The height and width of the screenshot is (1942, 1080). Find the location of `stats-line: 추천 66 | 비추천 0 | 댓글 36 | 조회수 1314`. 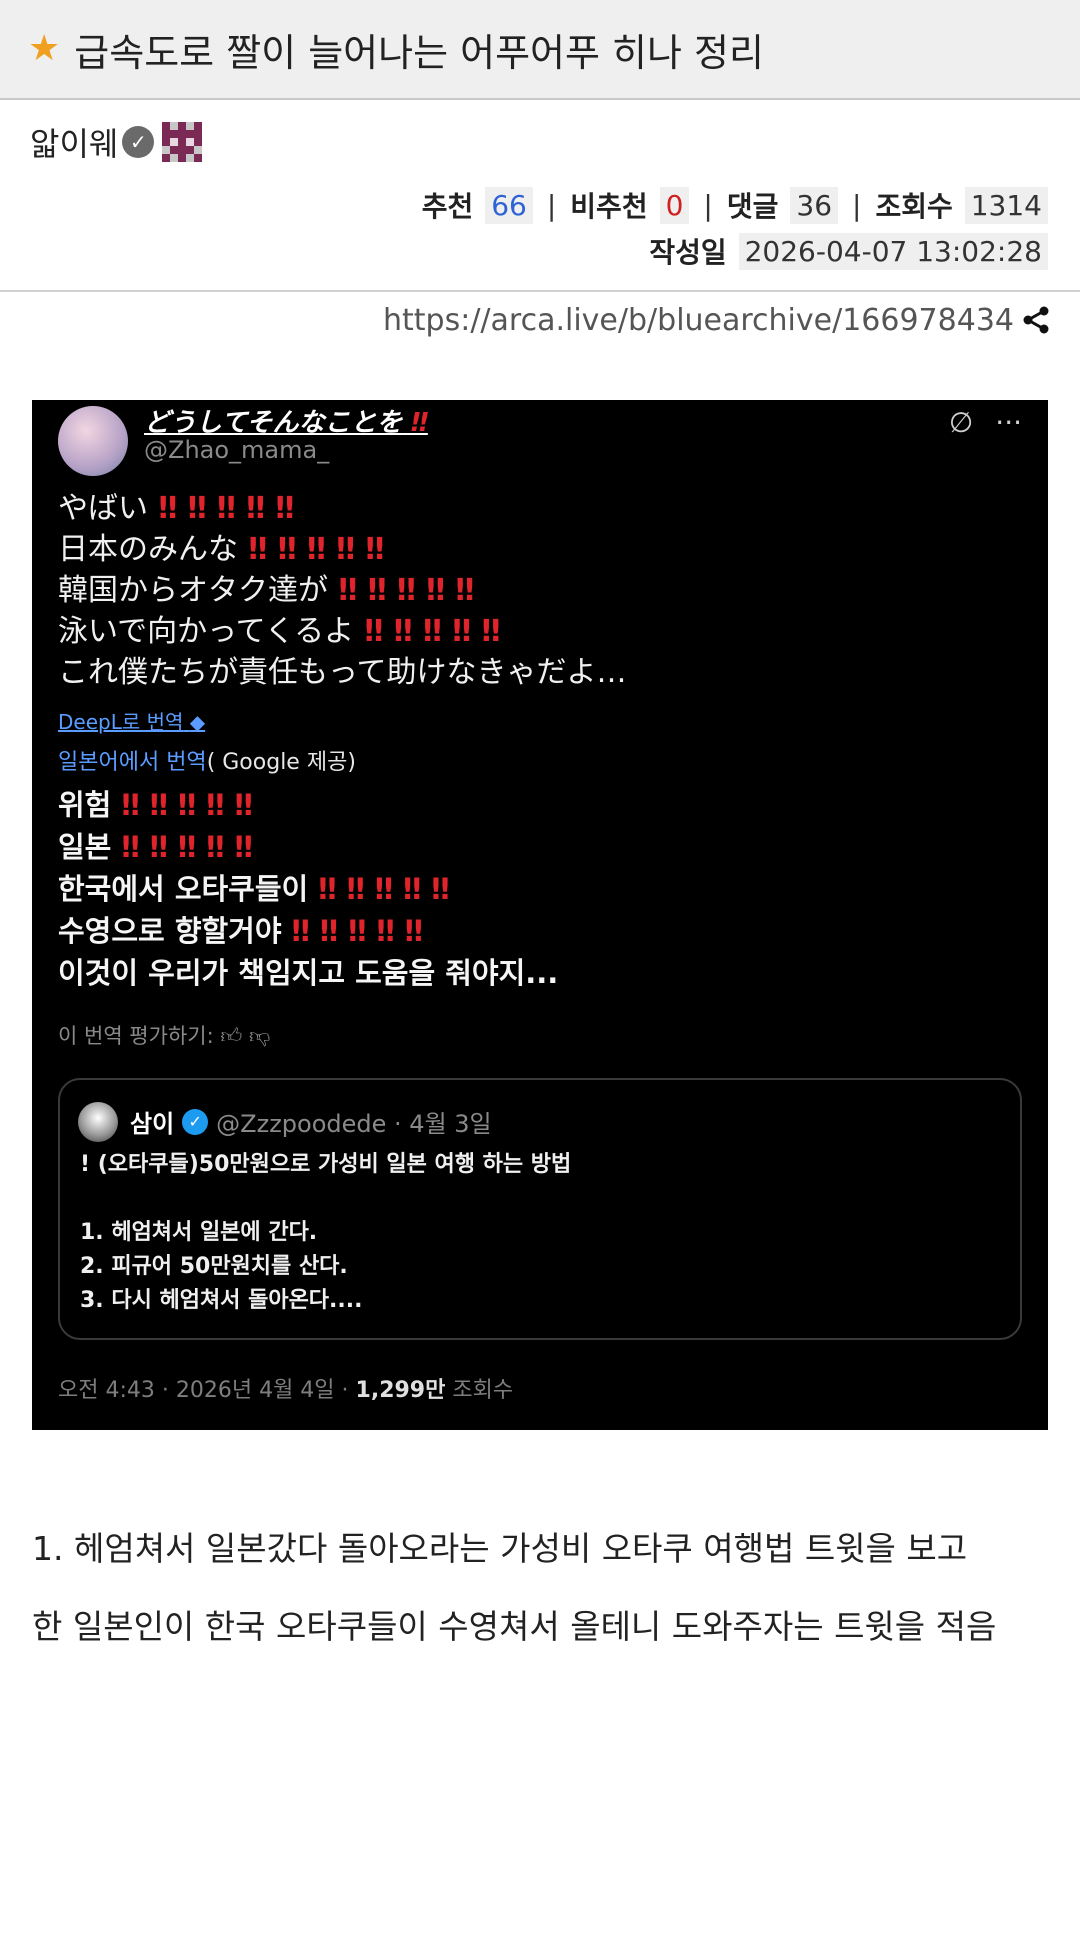

stats-line: 추천 66 | 비추천 0 | 댓글 36 | 조회수 1314 is located at coordinates (735, 205).